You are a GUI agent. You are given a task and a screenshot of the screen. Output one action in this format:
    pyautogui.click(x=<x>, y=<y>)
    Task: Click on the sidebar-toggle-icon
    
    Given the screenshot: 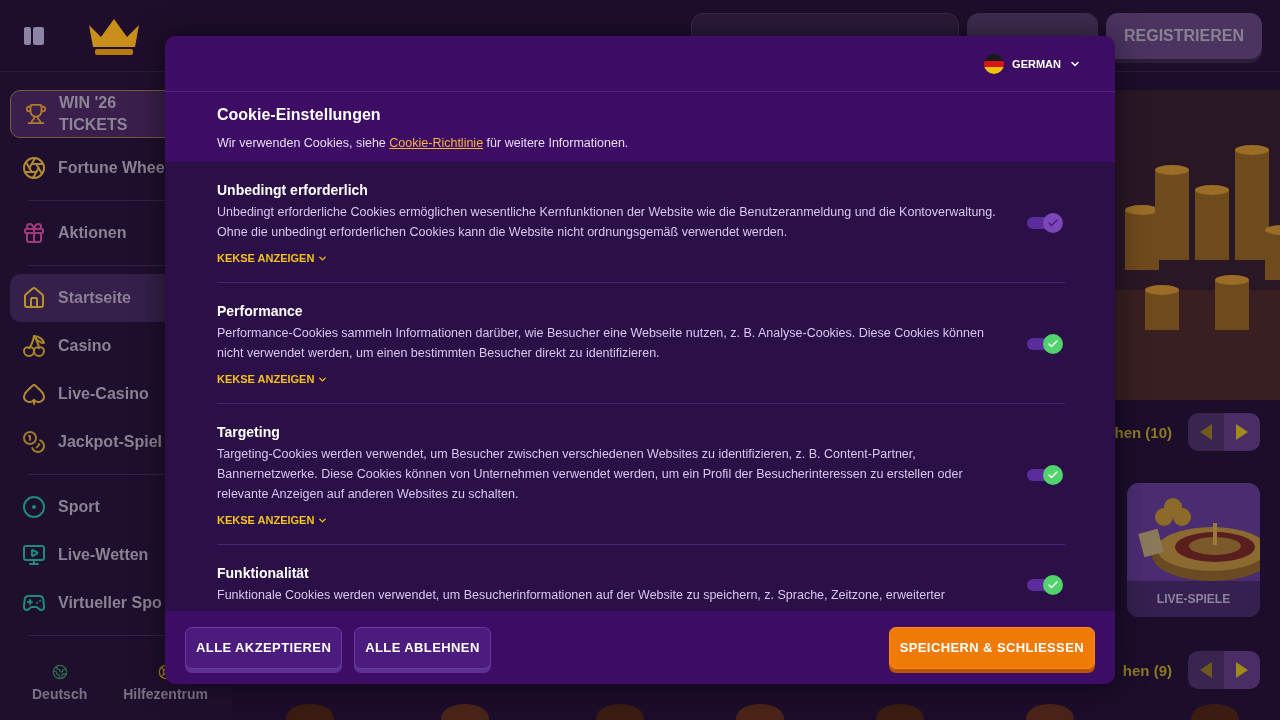 What is the action you would take?
    pyautogui.click(x=34, y=35)
    